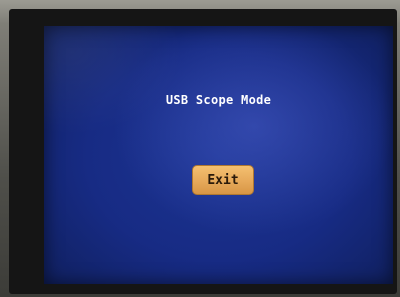 The image size is (400, 297). Describe the element at coordinates (218, 100) in the screenshot. I see `mode-title: USB Scope Mode` at that location.